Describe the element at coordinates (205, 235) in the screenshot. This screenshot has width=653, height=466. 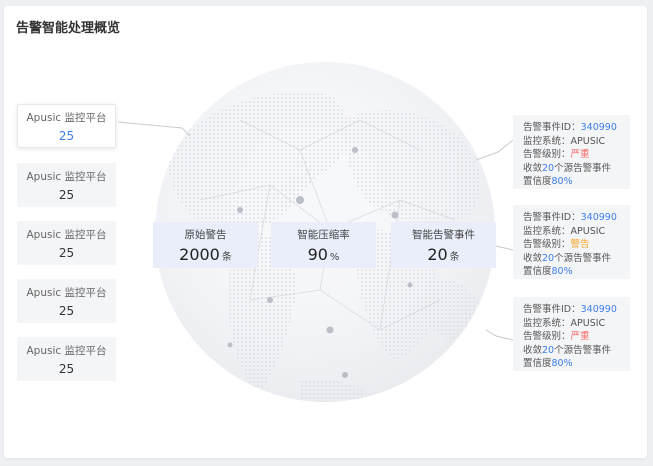
I see `metric-label: 原始警告` at that location.